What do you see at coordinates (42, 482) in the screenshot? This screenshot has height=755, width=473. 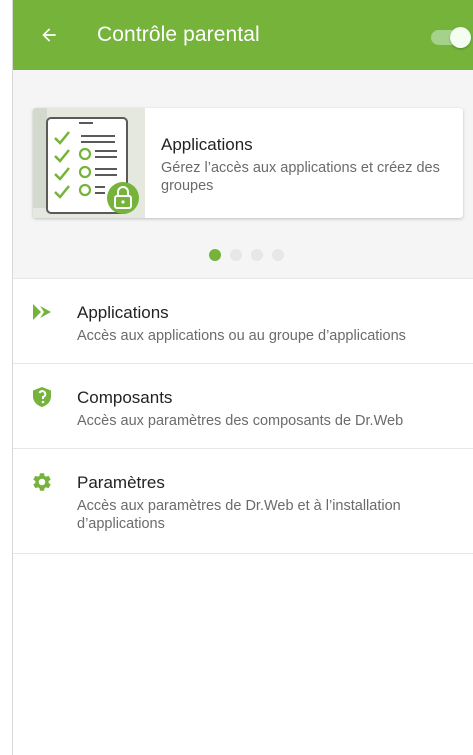 I see `gear-icon` at bounding box center [42, 482].